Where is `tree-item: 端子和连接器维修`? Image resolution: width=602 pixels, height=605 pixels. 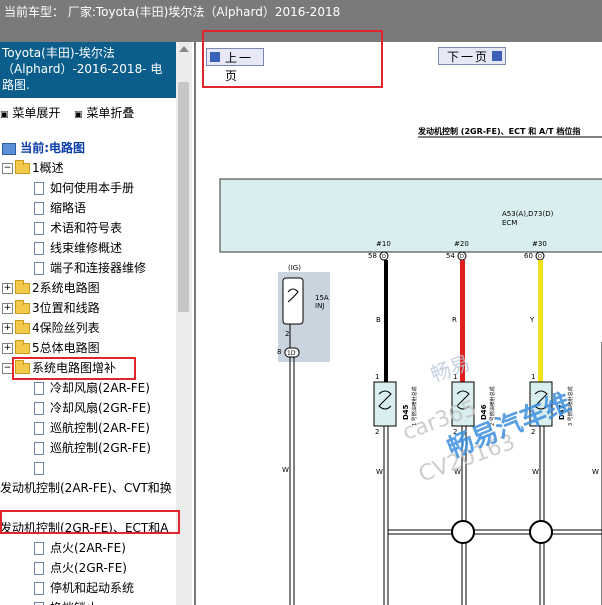 tree-item: 端子和连接器维修 is located at coordinates (90, 268).